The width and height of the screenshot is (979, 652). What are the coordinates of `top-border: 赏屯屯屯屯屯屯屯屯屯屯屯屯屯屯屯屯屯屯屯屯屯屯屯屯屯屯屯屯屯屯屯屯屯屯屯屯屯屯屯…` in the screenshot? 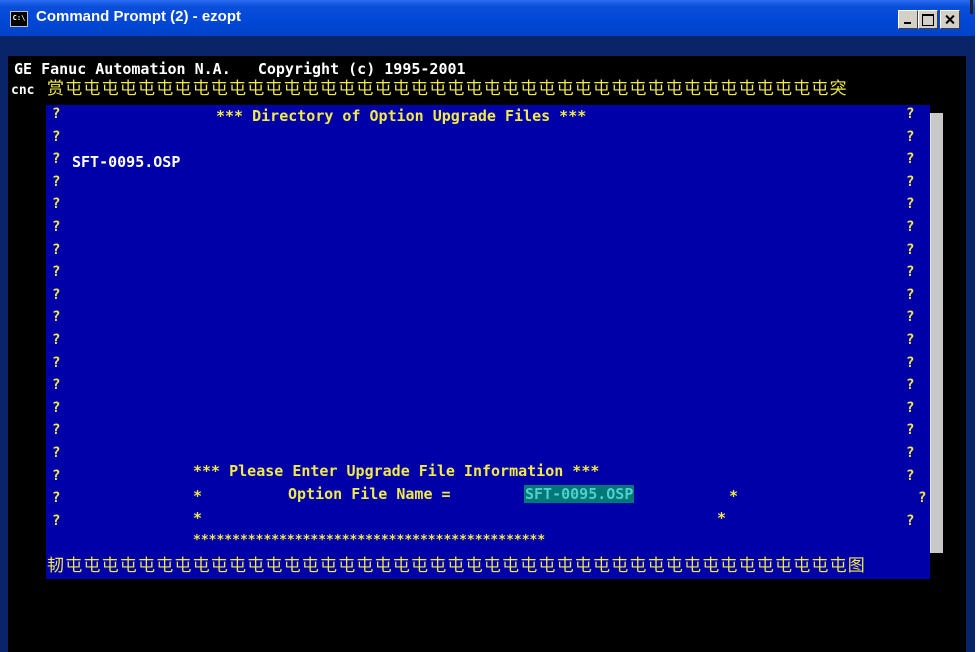 It's located at (447, 89).